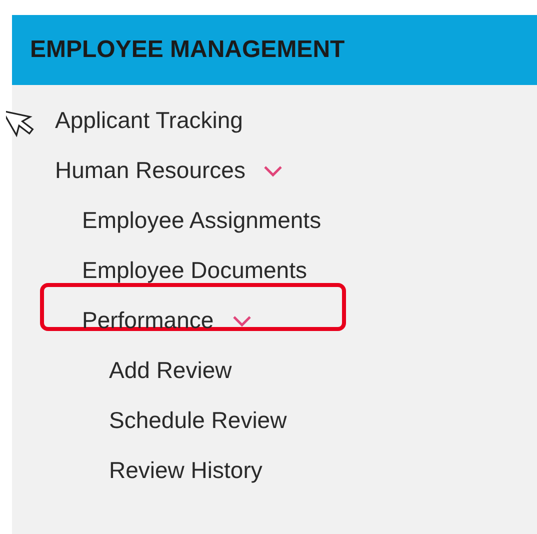 The height and width of the screenshot is (534, 537). I want to click on menu-item: Applicant Tracking, so click(149, 120).